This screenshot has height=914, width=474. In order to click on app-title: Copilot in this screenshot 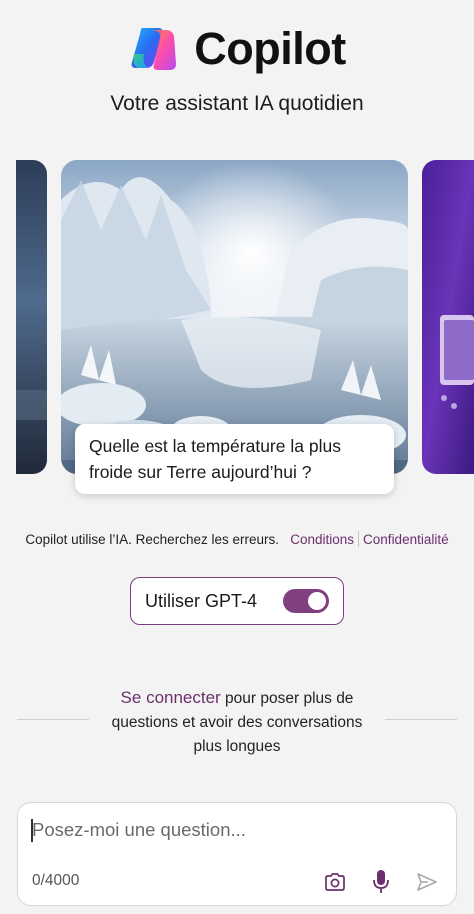, I will do `click(270, 48)`.